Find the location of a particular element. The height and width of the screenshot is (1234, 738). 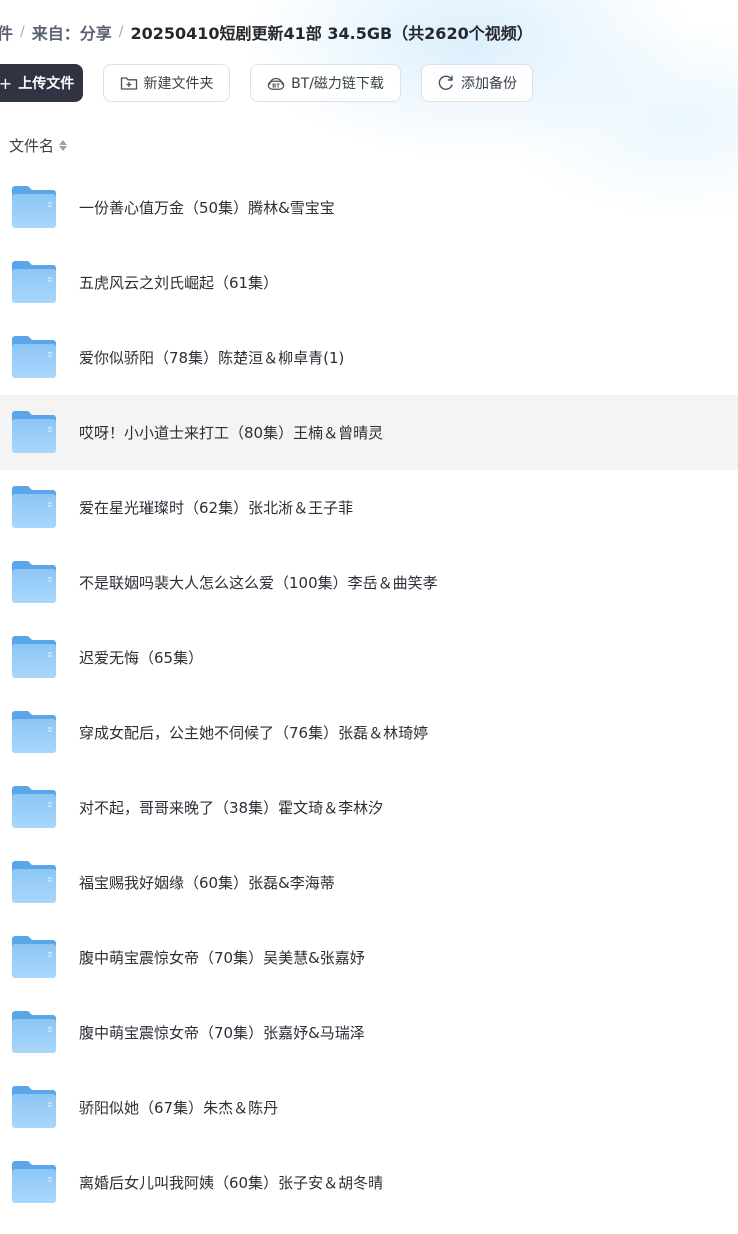

add-backup-label: 添加备份 is located at coordinates (489, 84).